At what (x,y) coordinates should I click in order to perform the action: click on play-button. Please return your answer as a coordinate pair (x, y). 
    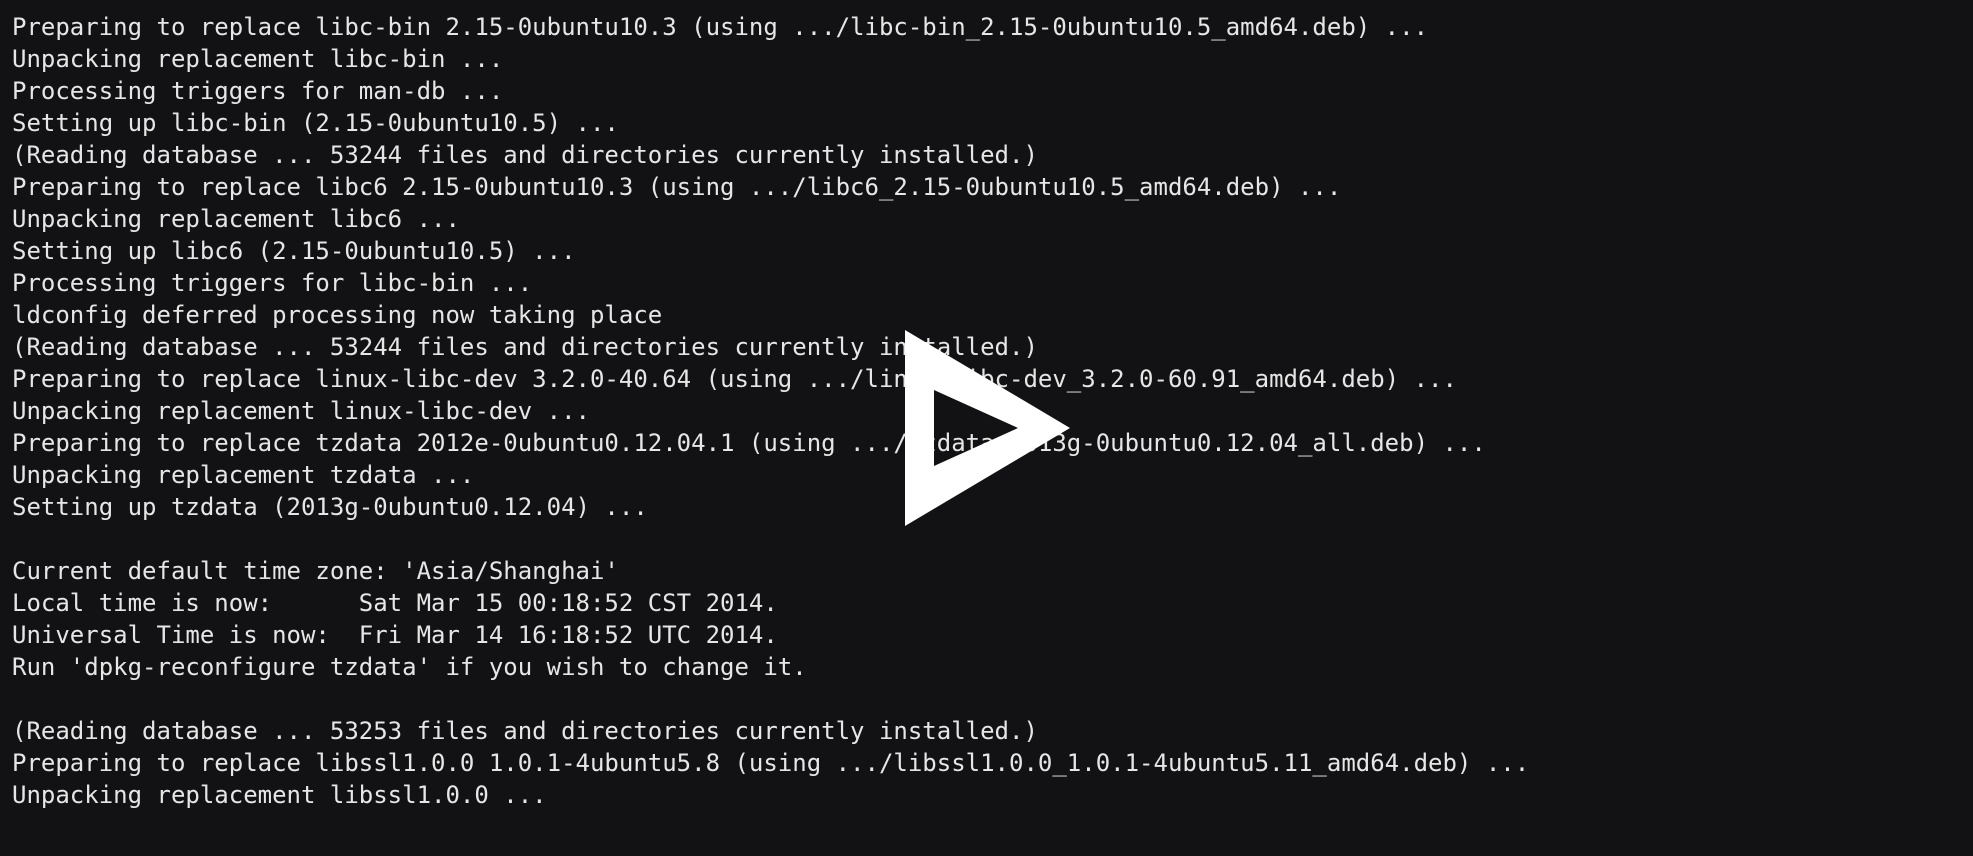
    Looking at the image, I should click on (986, 428).